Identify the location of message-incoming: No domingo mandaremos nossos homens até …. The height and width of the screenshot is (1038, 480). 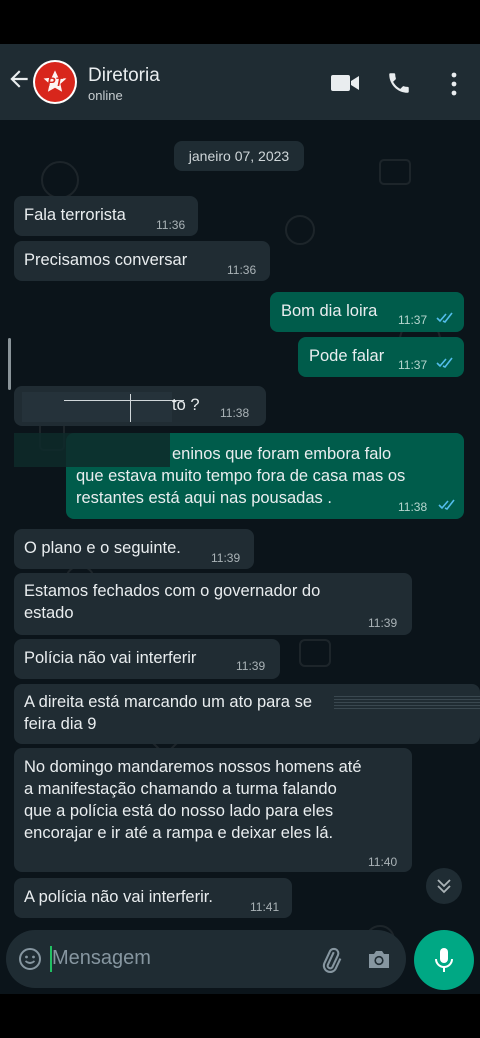
(213, 810).